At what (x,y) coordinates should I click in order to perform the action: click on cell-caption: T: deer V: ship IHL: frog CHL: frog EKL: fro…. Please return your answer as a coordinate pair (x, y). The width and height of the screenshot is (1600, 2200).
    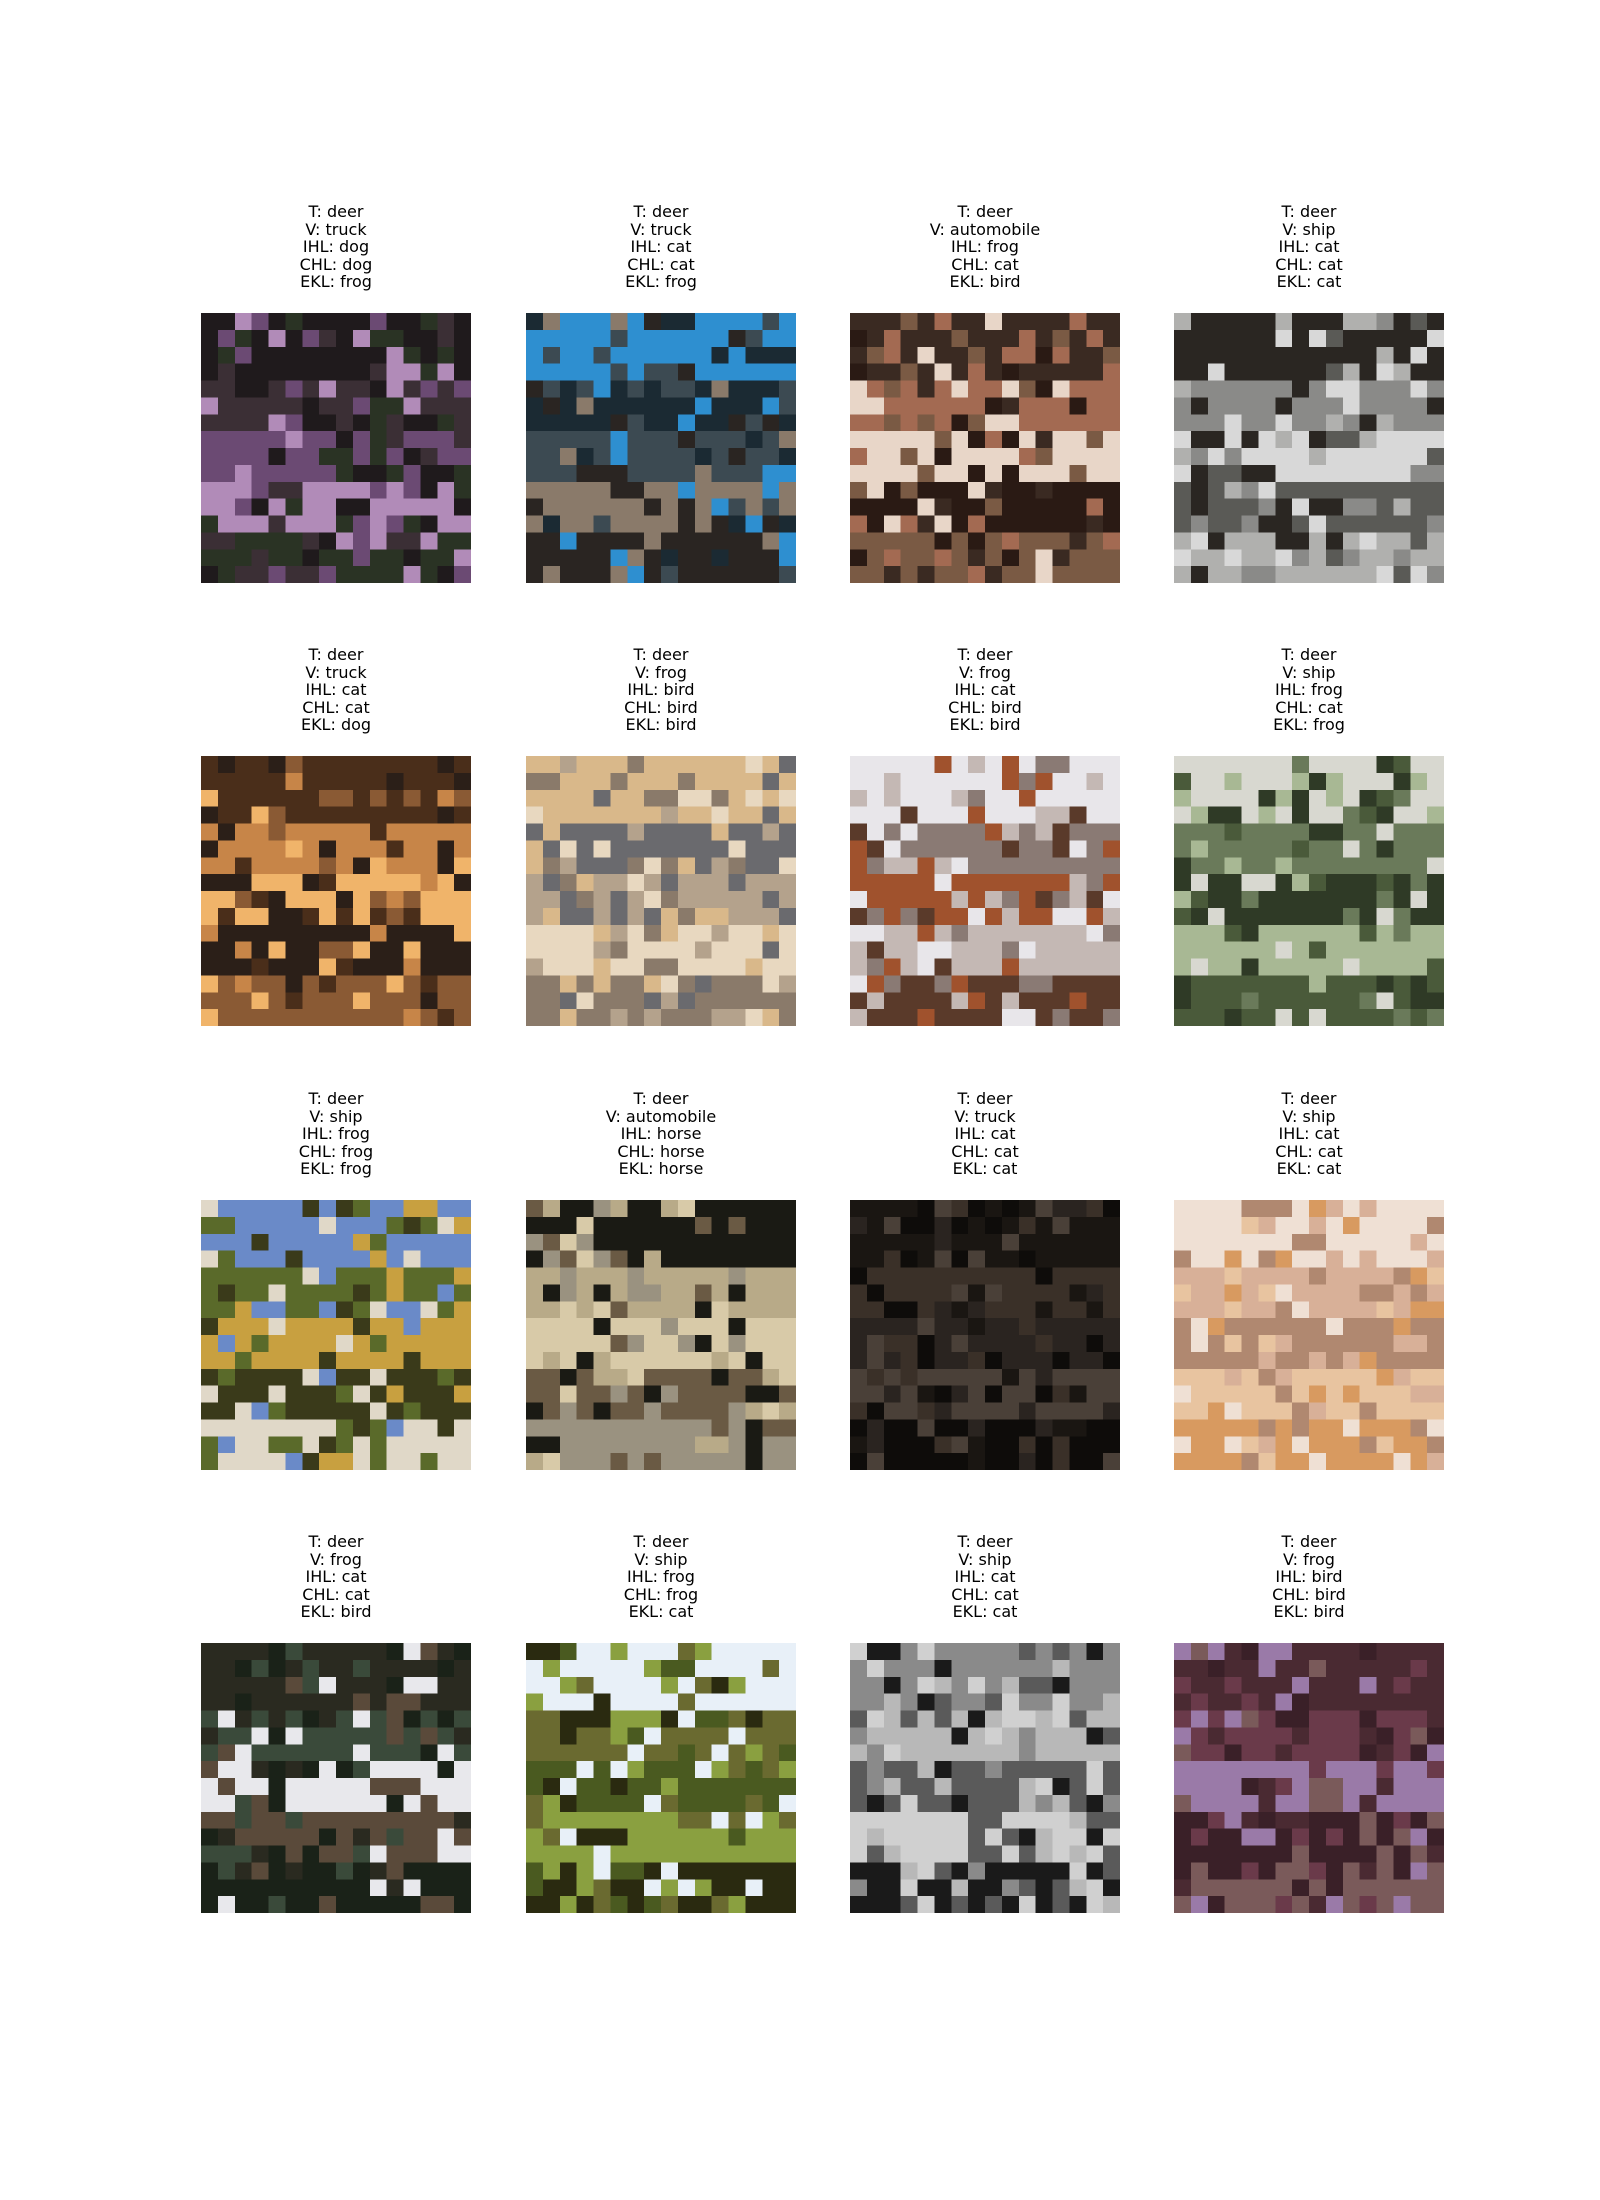
    Looking at the image, I should click on (336, 1135).